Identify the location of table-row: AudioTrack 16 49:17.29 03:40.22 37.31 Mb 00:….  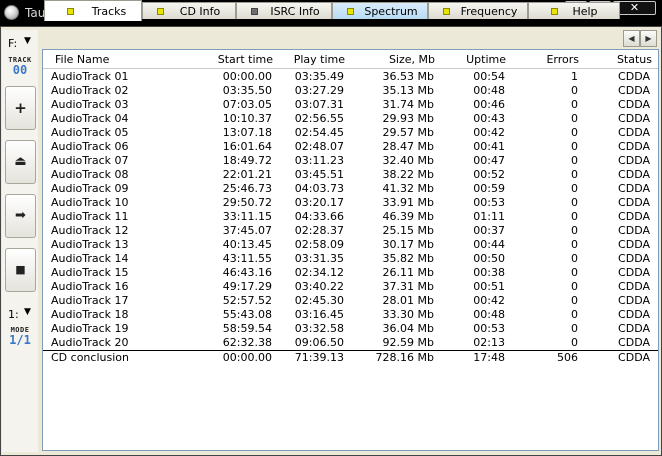
(350, 287).